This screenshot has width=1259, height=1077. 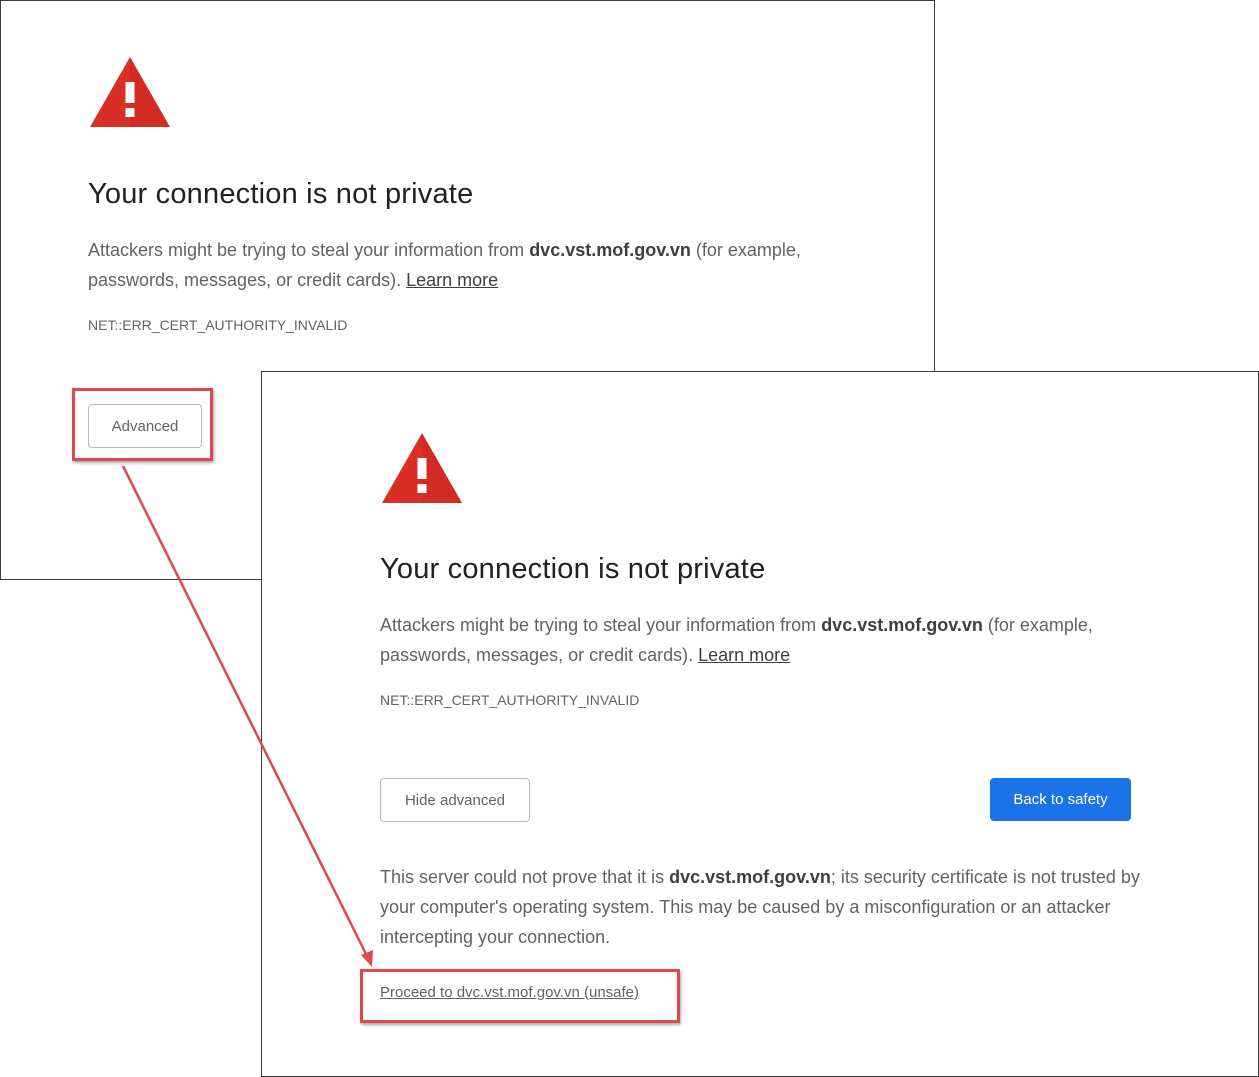 I want to click on back-to-safety-button: Back to safety, so click(x=1060, y=799).